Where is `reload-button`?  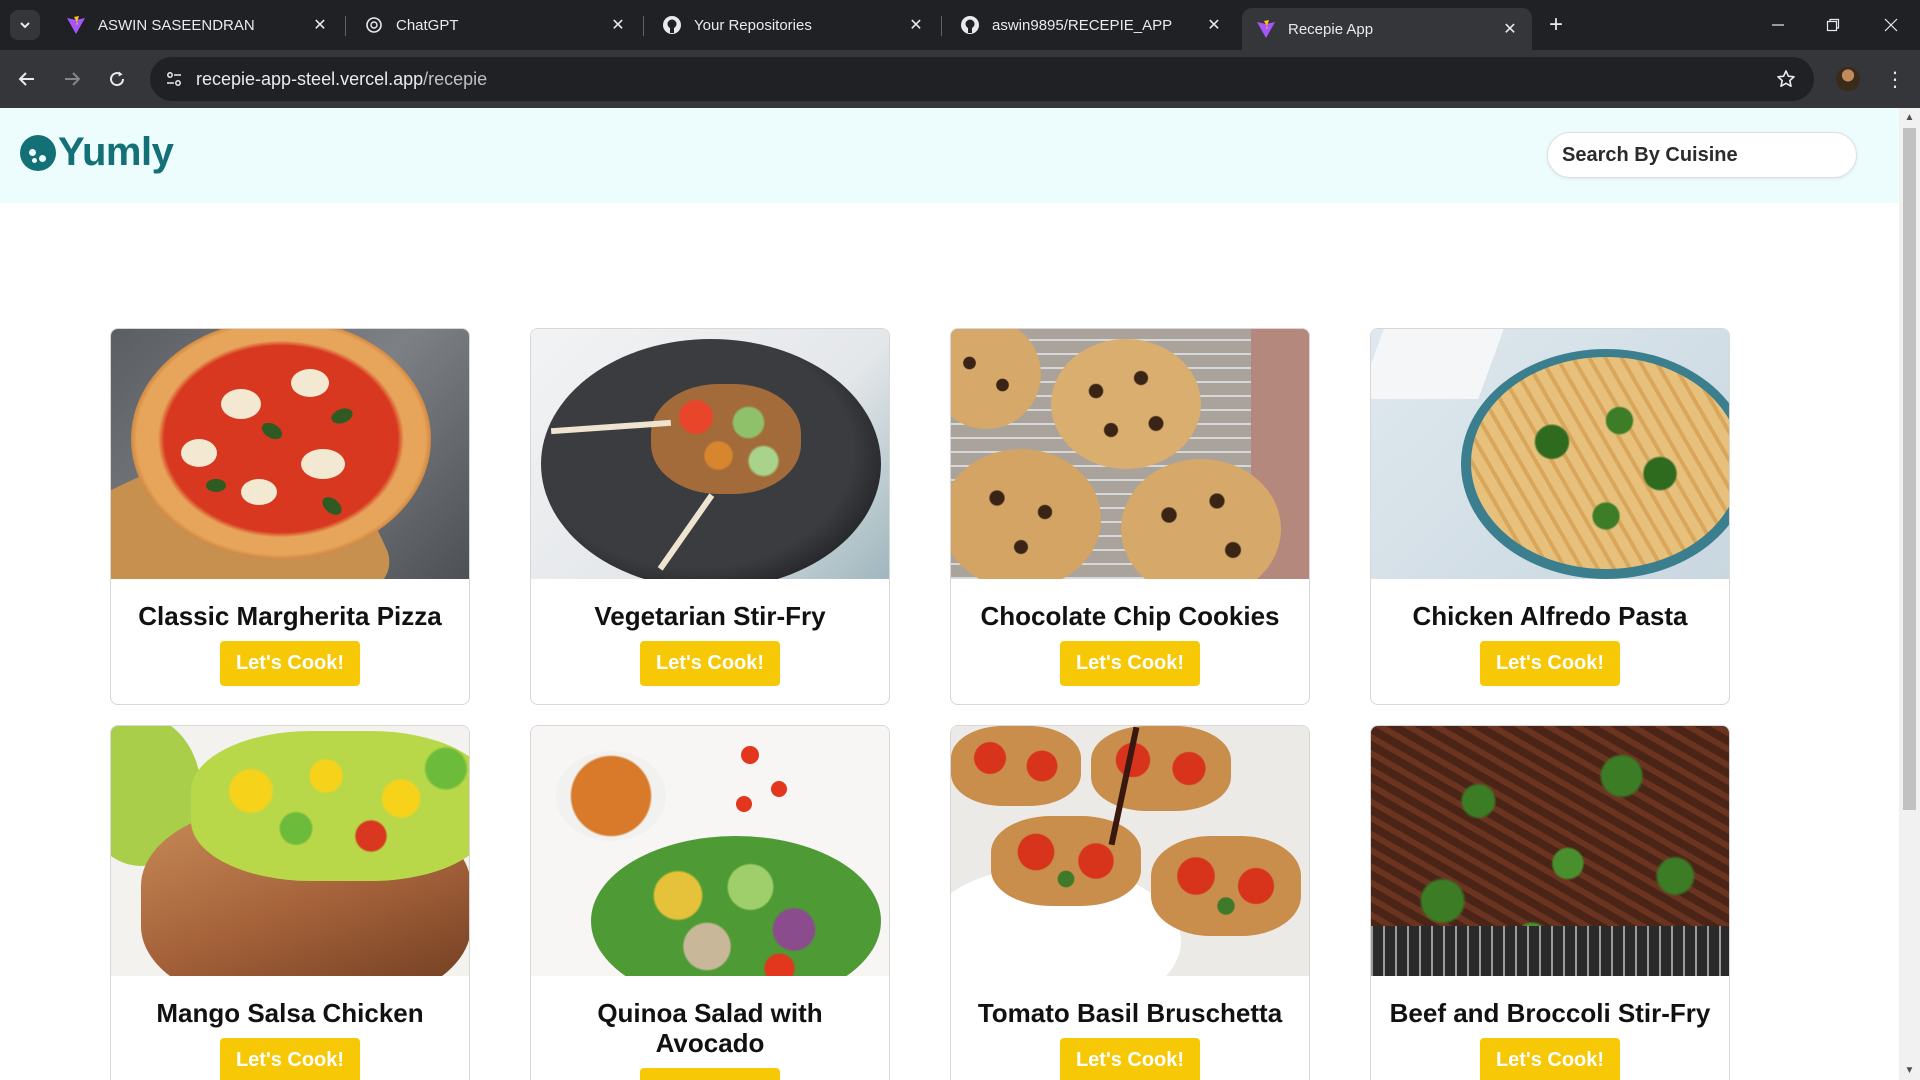
reload-button is located at coordinates (117, 79).